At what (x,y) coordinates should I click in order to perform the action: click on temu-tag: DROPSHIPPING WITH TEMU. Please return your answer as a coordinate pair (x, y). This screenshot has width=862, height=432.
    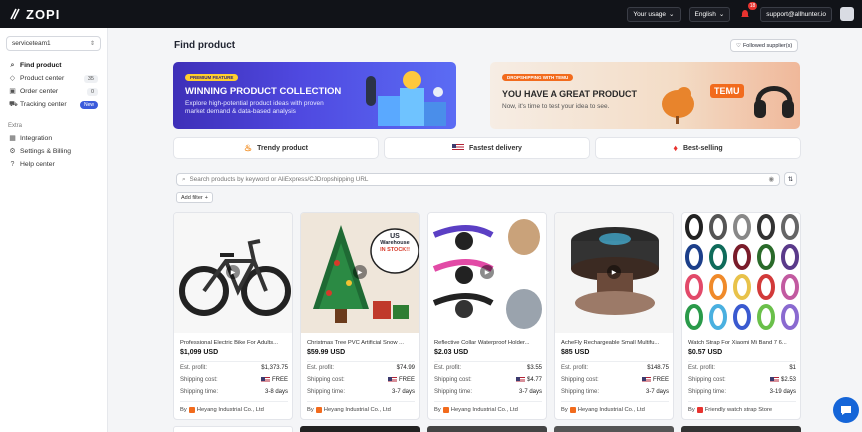
    Looking at the image, I should click on (538, 77).